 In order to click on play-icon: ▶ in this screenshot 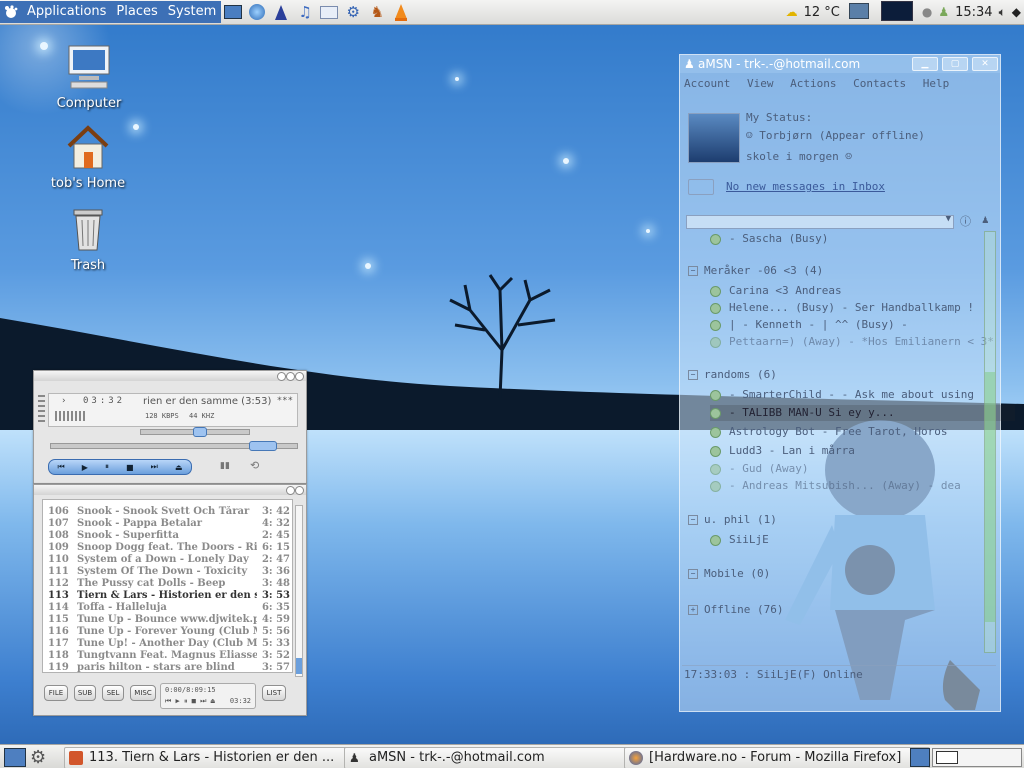, I will do `click(85, 467)`.